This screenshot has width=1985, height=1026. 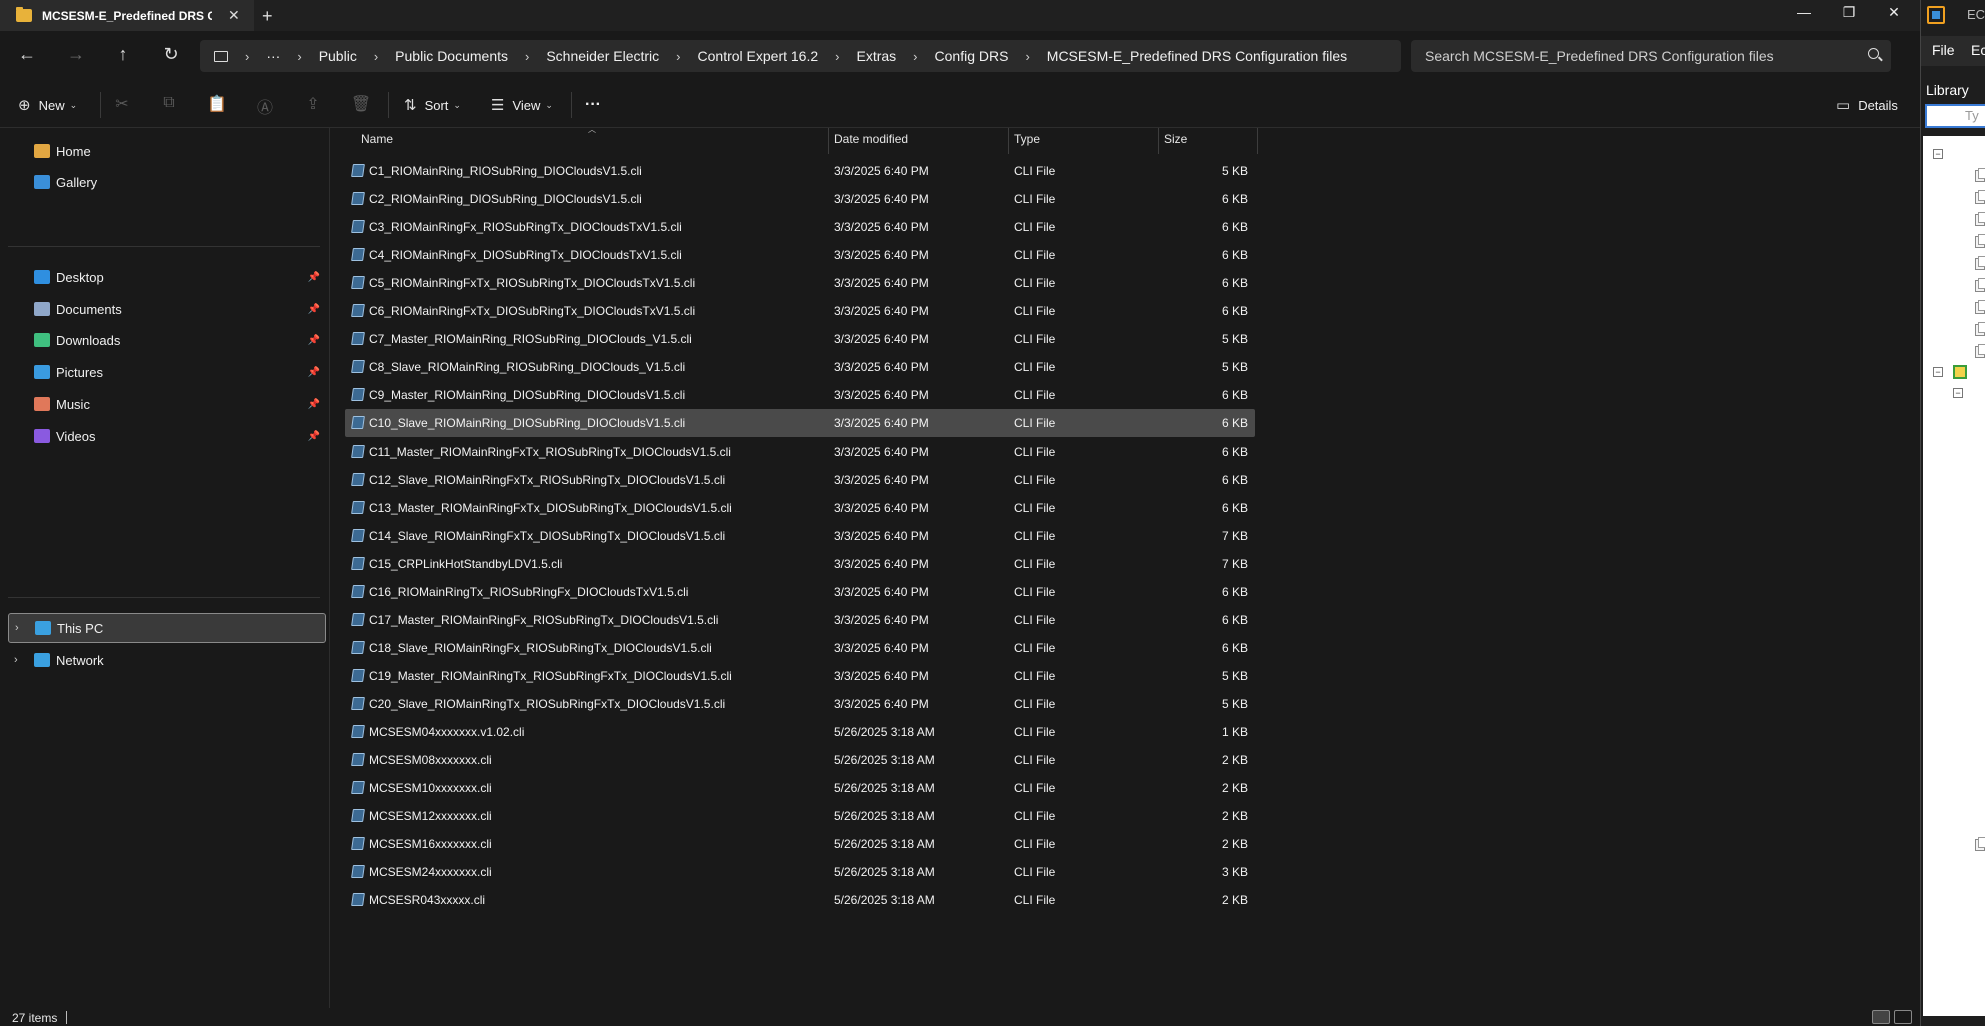 I want to click on large-icons-view-icon, so click(x=1903, y=1017).